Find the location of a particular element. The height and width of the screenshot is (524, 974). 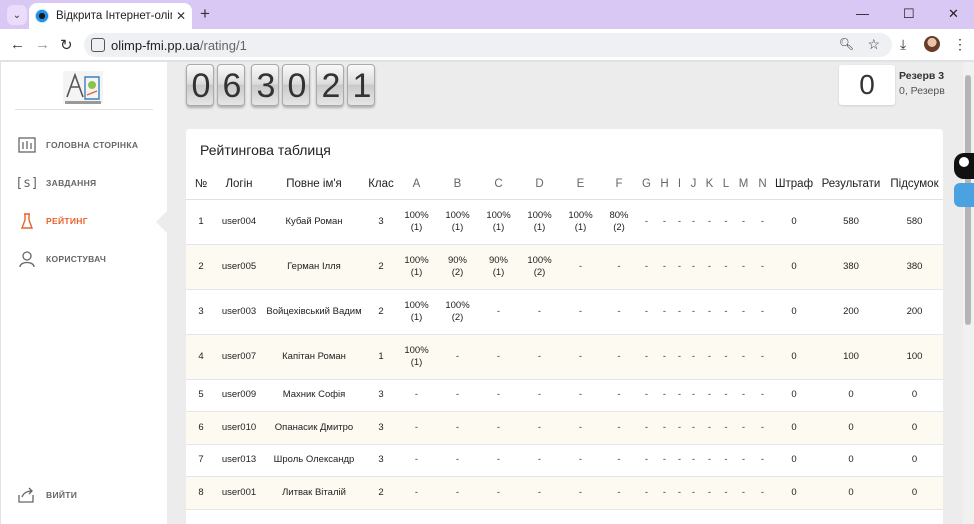

table-cell: 80% (2) is located at coordinates (619, 222).